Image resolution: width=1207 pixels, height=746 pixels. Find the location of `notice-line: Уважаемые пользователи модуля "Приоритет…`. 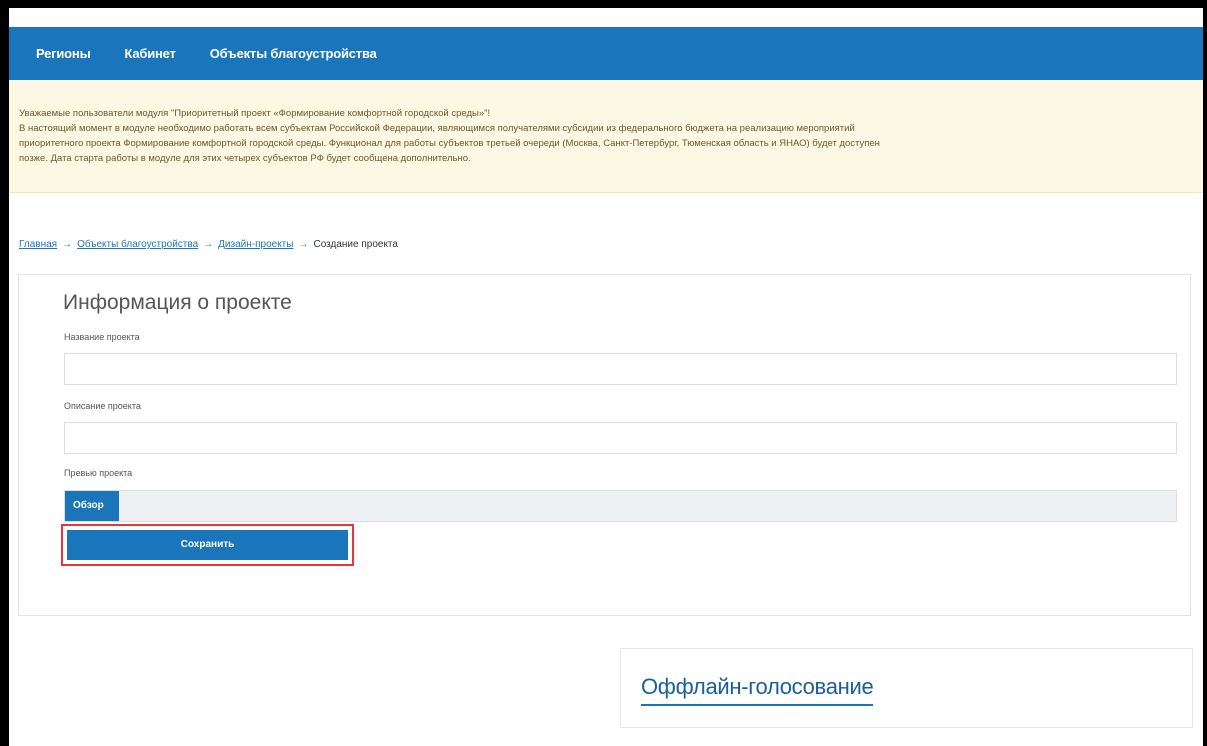

notice-line: Уважаемые пользователи модуля "Приоритет… is located at coordinates (255, 113).